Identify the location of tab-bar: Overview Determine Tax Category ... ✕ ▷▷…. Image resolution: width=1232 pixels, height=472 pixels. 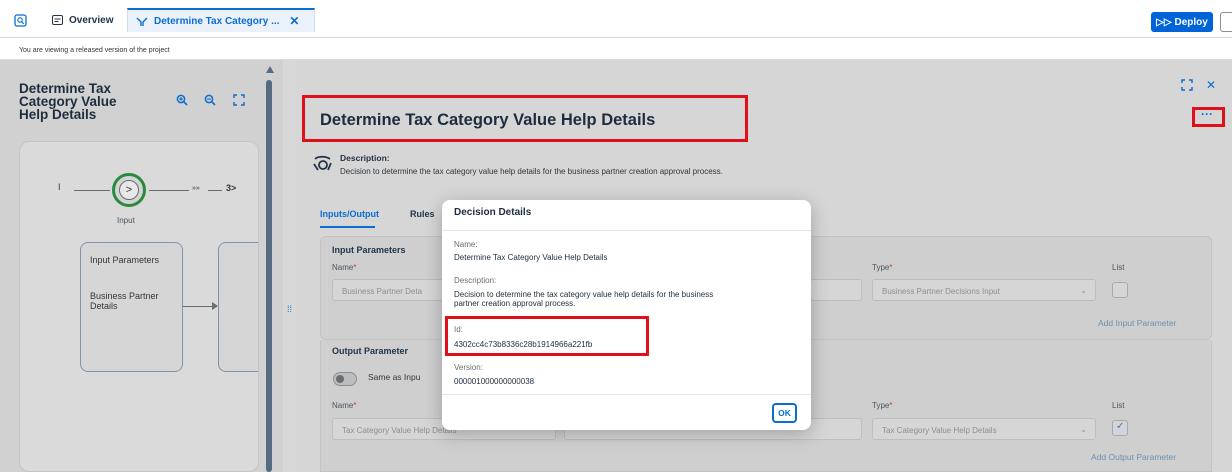
(616, 19).